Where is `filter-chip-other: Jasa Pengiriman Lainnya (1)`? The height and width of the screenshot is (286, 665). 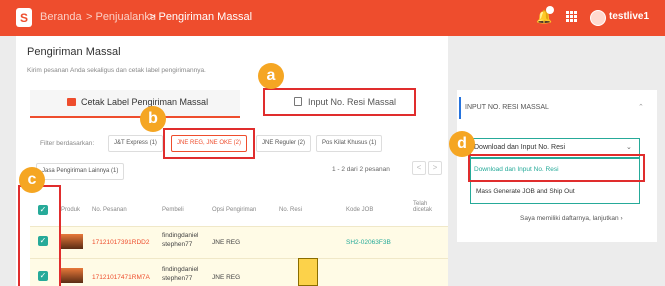
filter-chip-other: Jasa Pengiriman Lainnya (1) is located at coordinates (80, 171).